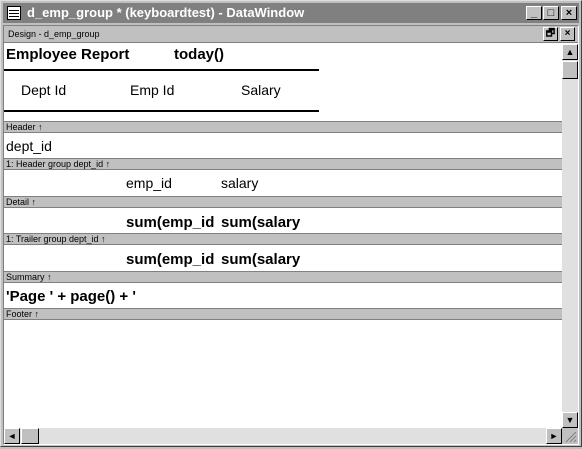 The height and width of the screenshot is (449, 582). What do you see at coordinates (173, 259) in the screenshot?
I see `trailer-sum-emp: sum(emp_id` at bounding box center [173, 259].